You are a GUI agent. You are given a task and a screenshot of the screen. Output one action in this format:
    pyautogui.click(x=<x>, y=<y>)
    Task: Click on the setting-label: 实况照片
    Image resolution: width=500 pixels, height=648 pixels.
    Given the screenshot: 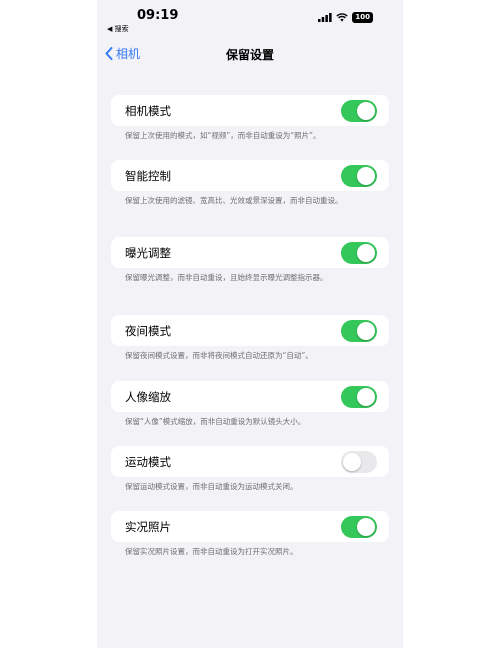 What is the action you would take?
    pyautogui.click(x=148, y=526)
    